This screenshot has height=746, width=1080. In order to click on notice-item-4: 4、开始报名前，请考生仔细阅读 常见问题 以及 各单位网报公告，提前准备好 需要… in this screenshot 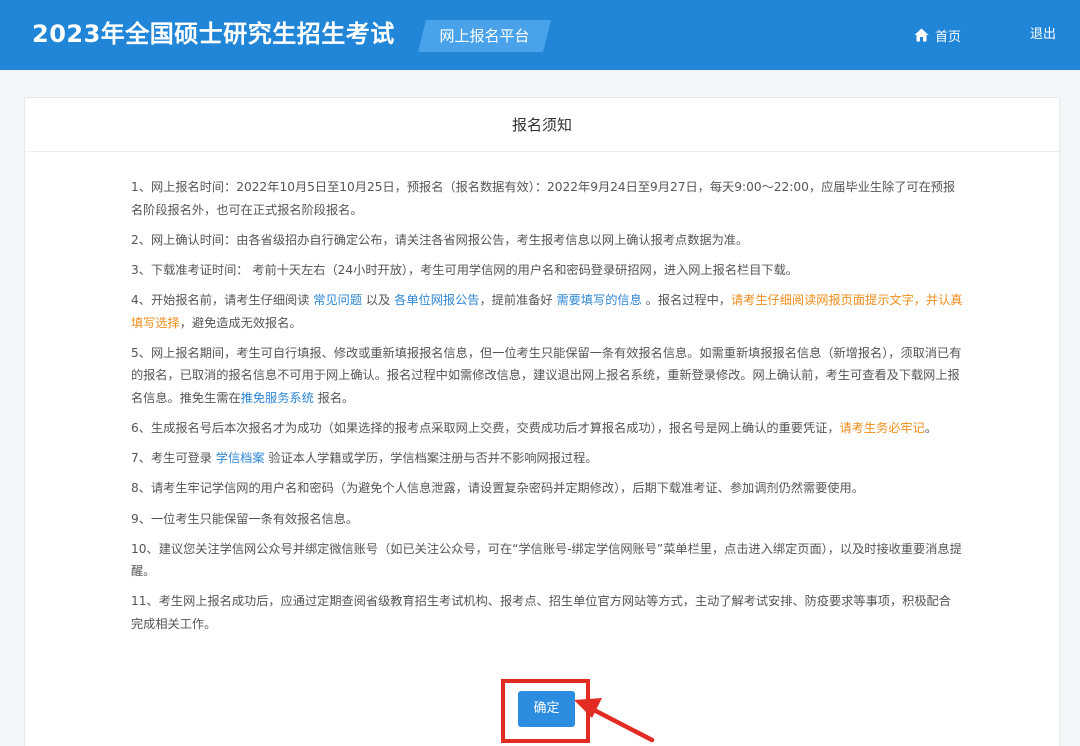, I will do `click(547, 311)`.